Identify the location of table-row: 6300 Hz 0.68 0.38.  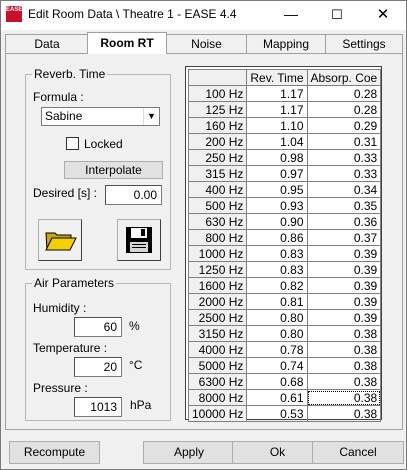
(284, 381).